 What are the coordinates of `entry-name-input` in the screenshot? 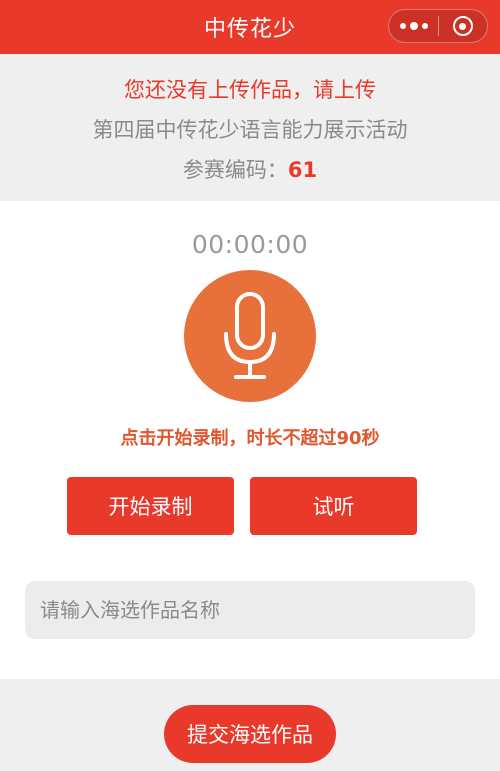 It's located at (250, 610).